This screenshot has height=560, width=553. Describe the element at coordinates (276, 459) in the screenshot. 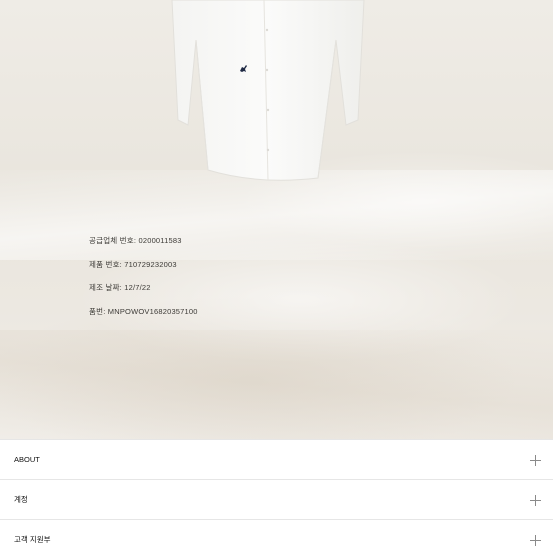

I see `accordion-about: ABOUT` at that location.